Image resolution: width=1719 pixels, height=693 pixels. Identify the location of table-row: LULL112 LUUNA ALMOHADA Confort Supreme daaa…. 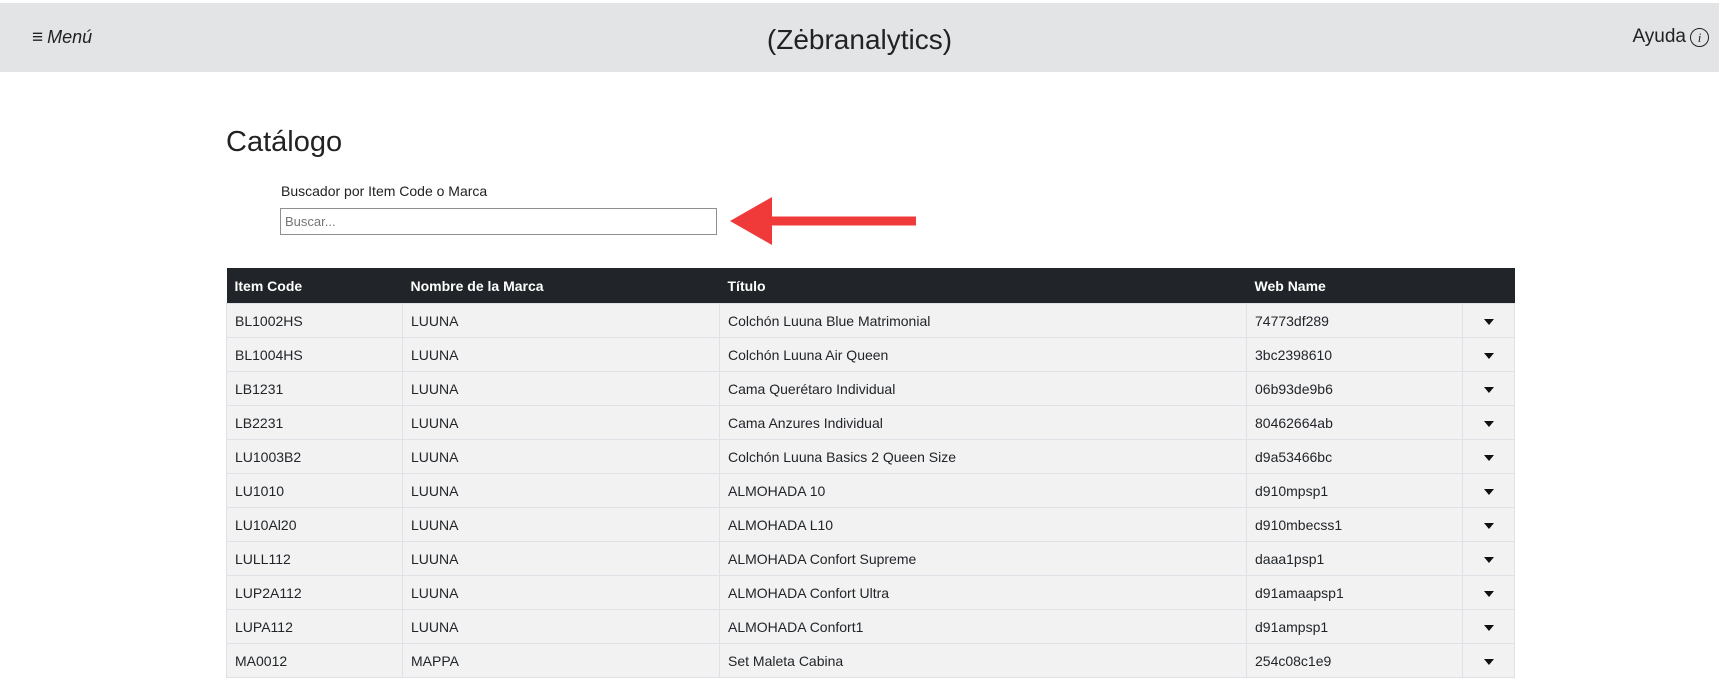
(870, 558).